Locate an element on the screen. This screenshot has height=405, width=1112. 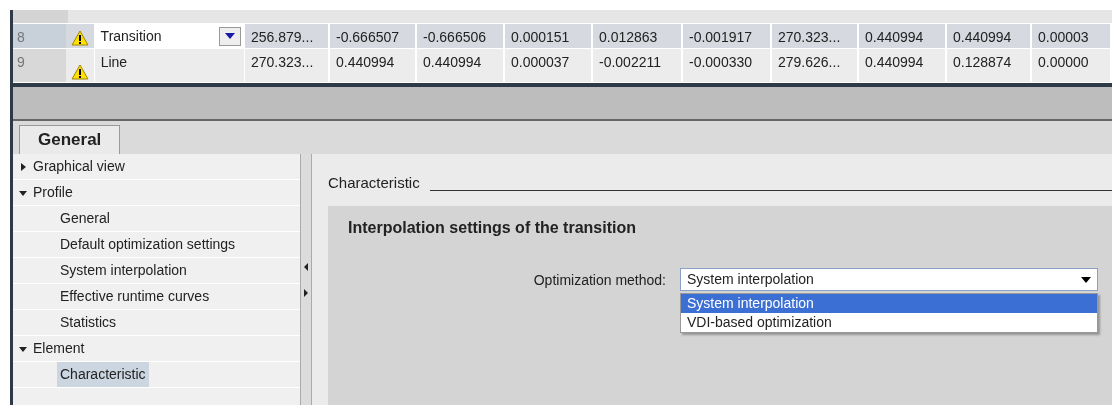
row-number: 9 is located at coordinates (39, 65).